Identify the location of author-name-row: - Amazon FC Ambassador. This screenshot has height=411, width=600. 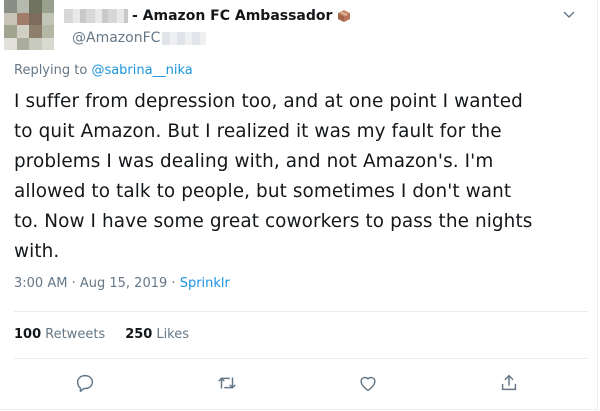
(207, 16).